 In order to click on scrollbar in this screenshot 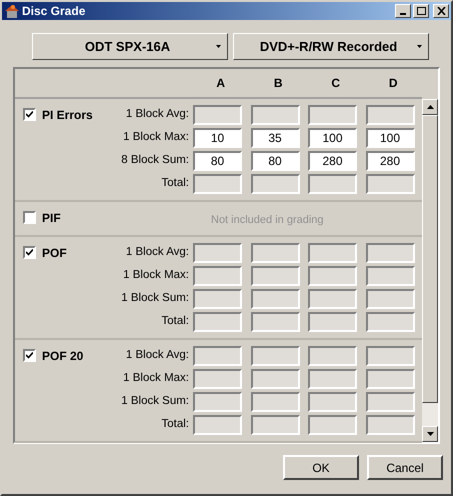, I will do `click(430, 270)`.